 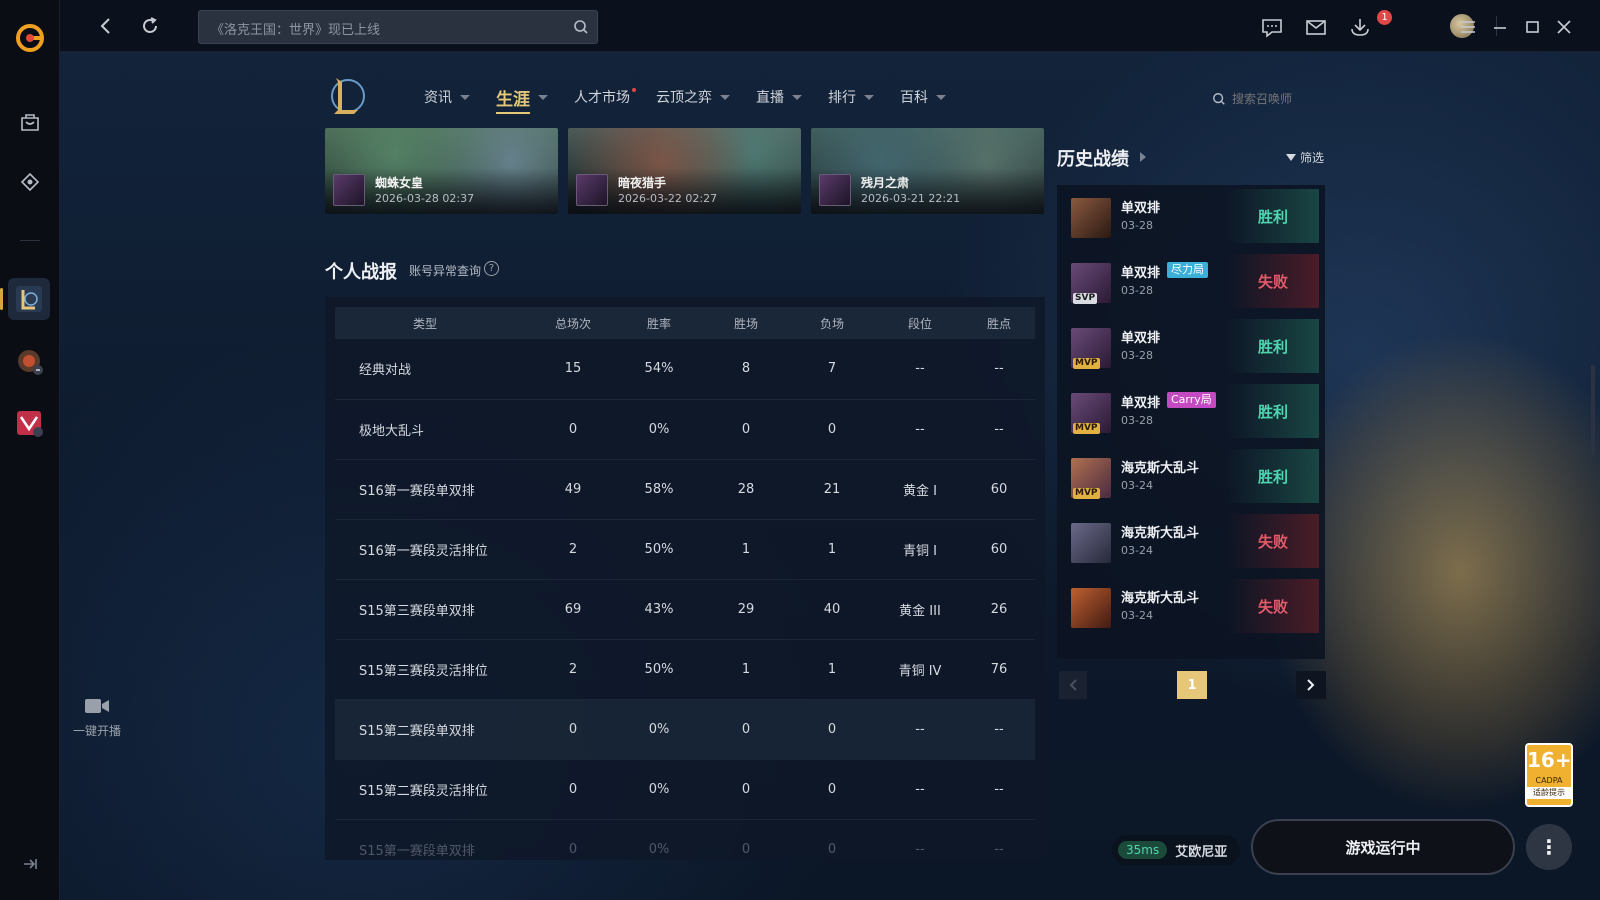 I want to click on table-cell: 2, so click(x=573, y=669).